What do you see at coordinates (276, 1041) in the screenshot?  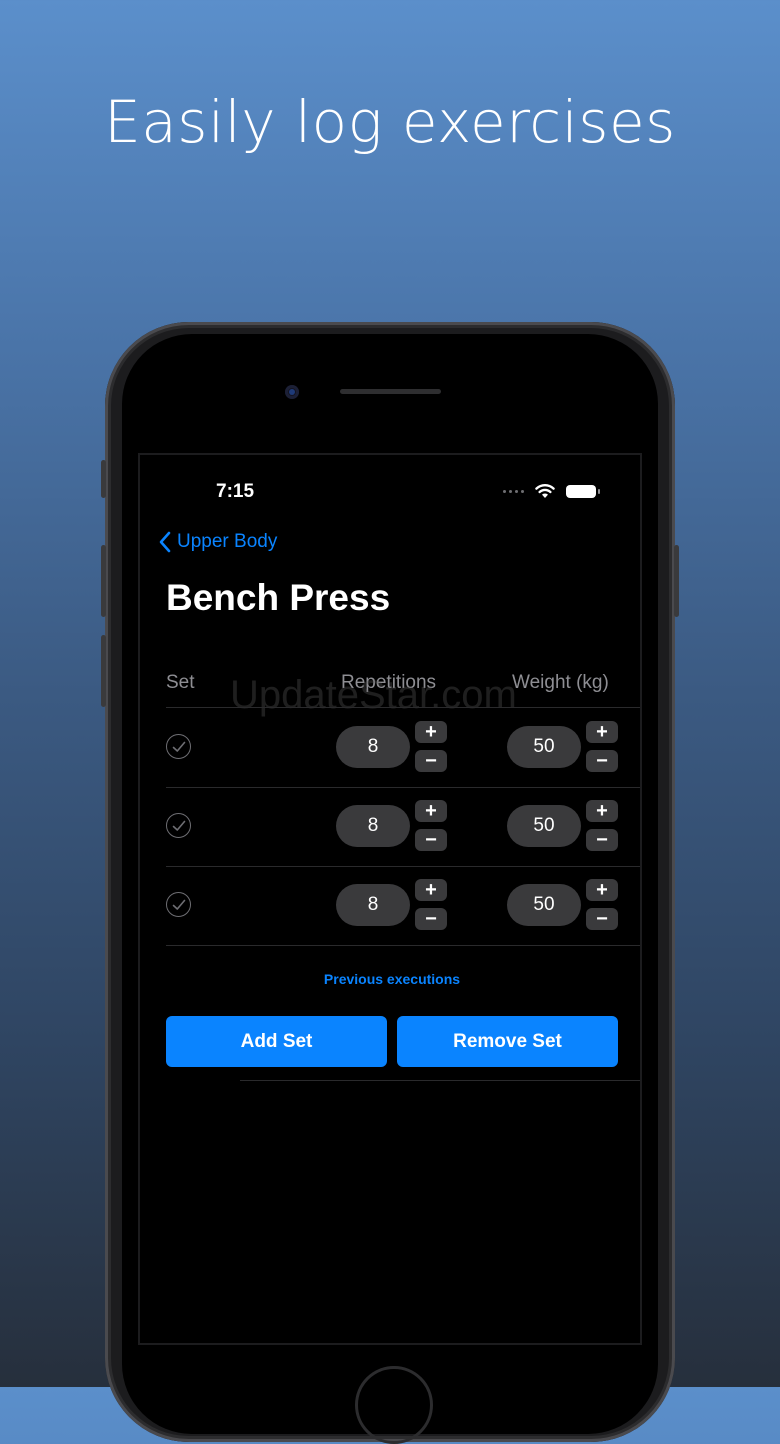 I see `add-set-button: Add Set` at bounding box center [276, 1041].